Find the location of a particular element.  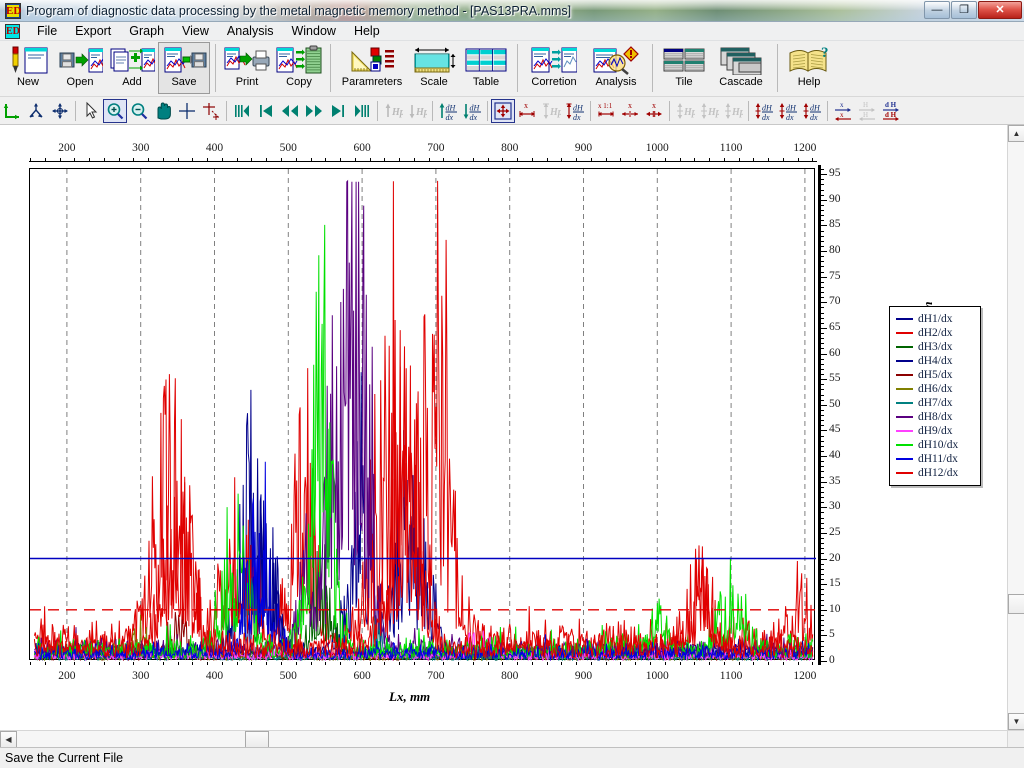

scale-x-tool: x is located at coordinates (527, 111).